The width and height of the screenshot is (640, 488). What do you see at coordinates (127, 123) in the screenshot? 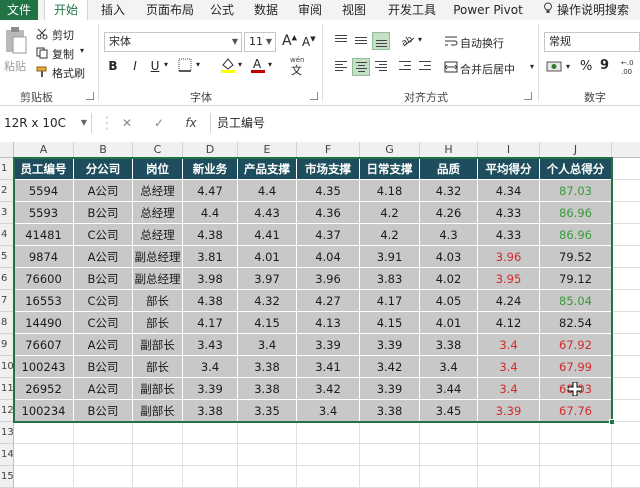
I see `cancel-entry-button: ✕` at bounding box center [127, 123].